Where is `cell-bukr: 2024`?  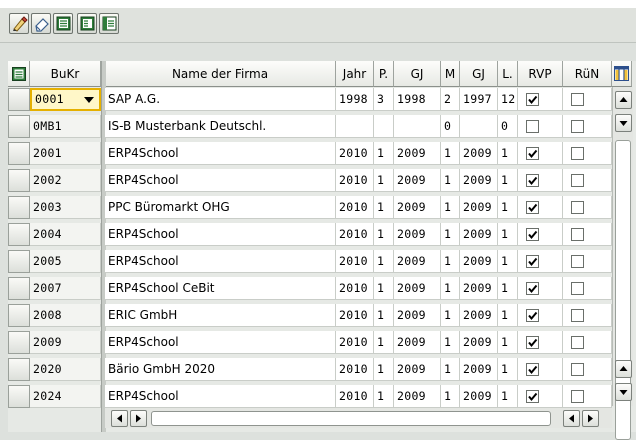 cell-bukr: 2024 is located at coordinates (65, 396).